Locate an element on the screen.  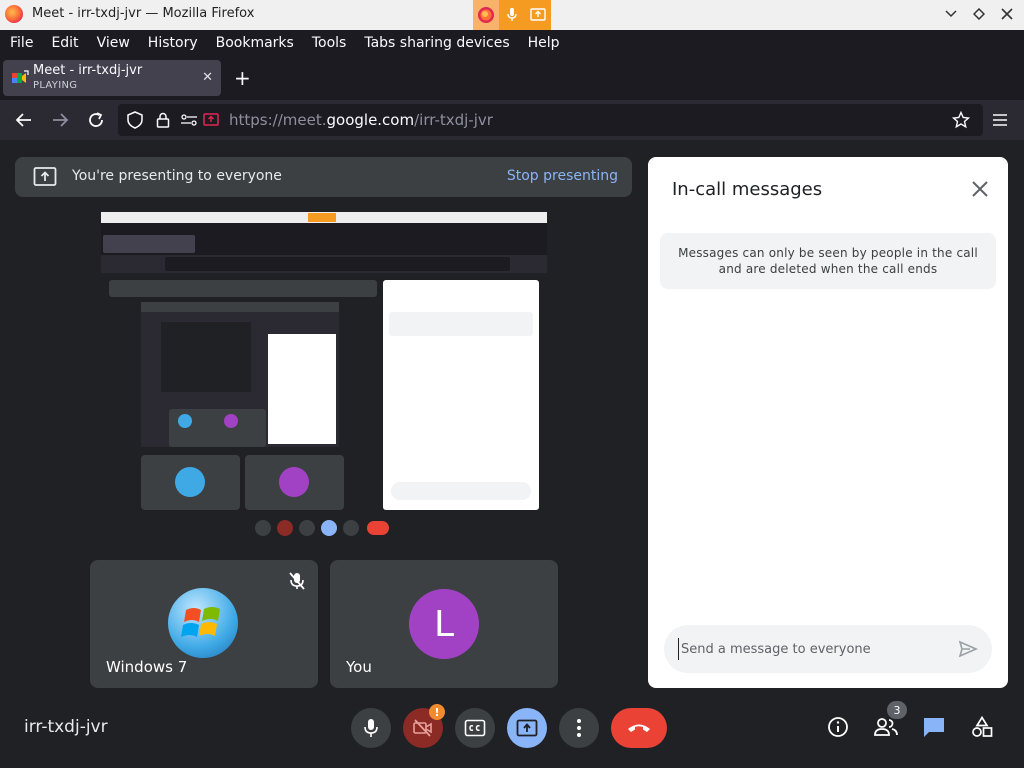
lock-icon is located at coordinates (163, 120).